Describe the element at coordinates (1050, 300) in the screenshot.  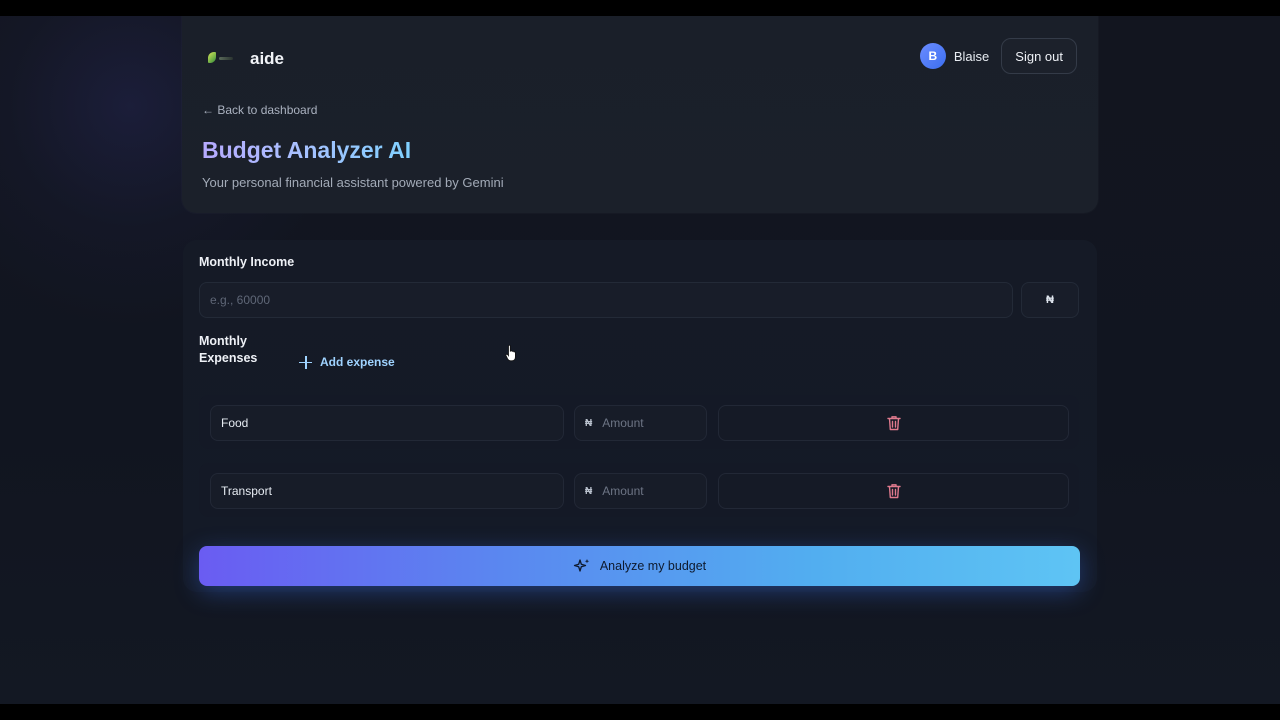
I see `currency-selector: ₦` at that location.